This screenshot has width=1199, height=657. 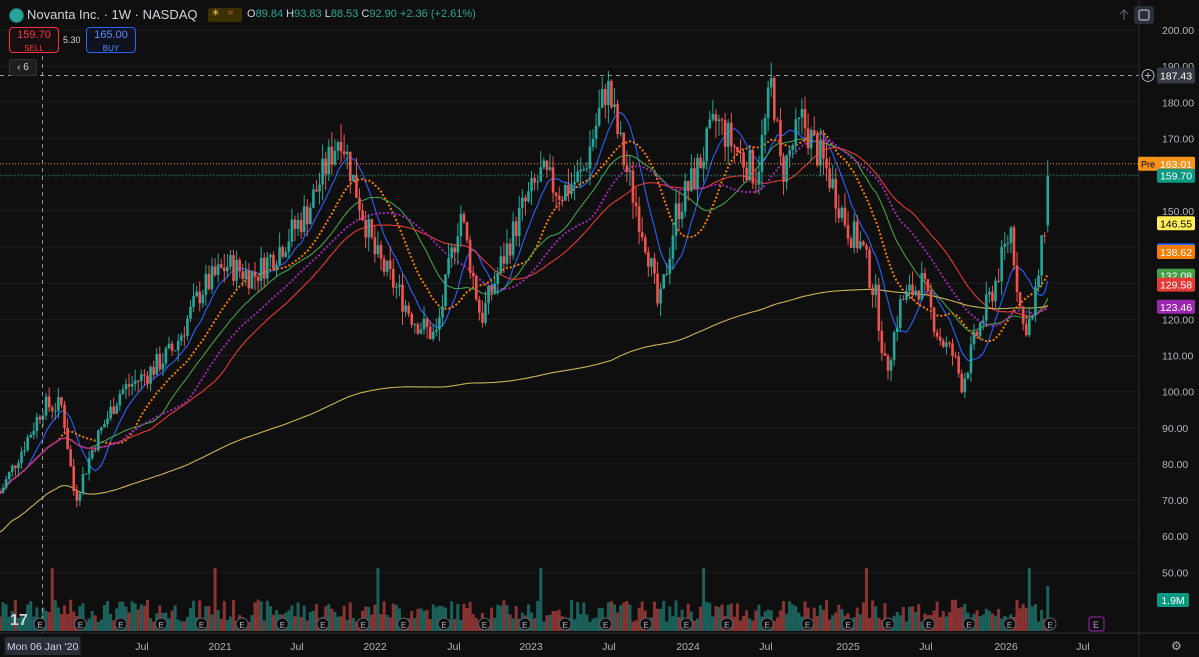 I want to click on flags-icon: ☀ ≈, so click(x=225, y=15).